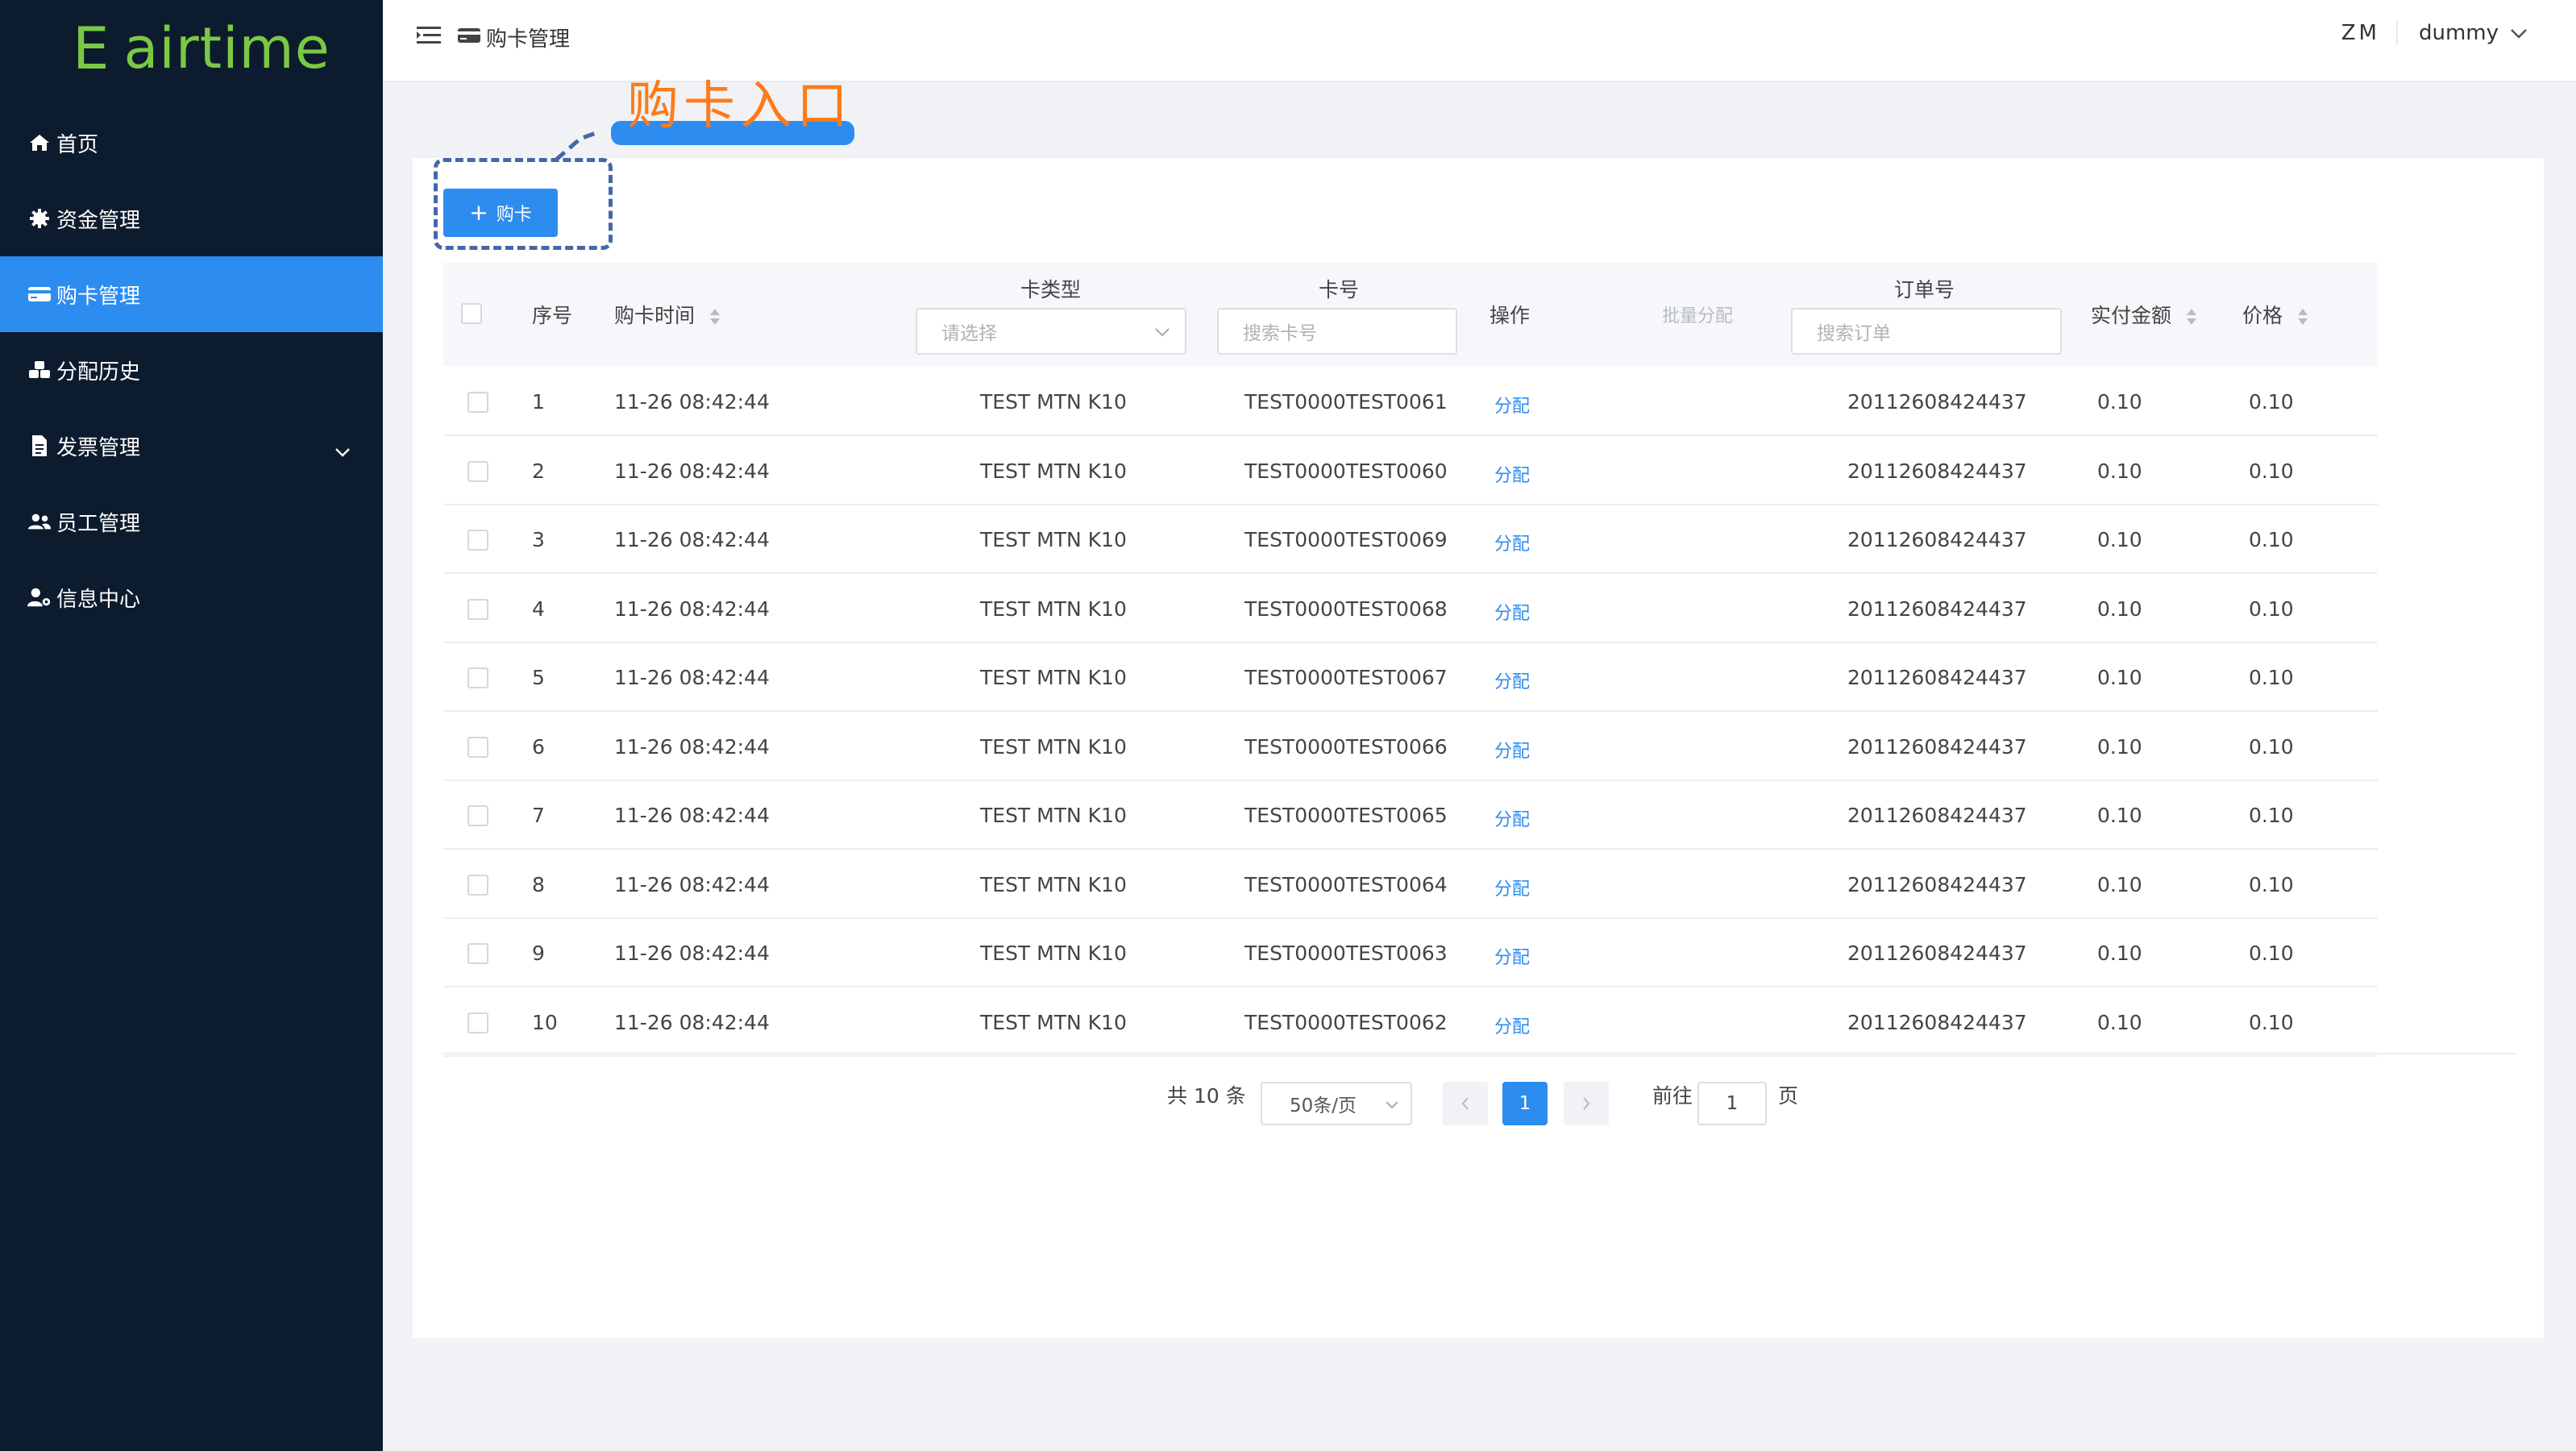 The width and height of the screenshot is (2576, 1451). What do you see at coordinates (2275, 314) in the screenshot?
I see `header-price: 价格` at bounding box center [2275, 314].